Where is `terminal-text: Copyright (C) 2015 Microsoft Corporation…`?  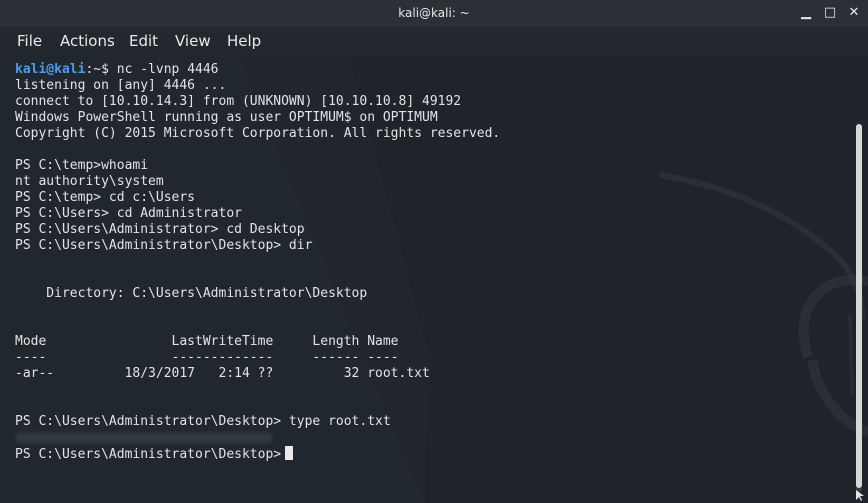
terminal-text: Copyright (C) 2015 Microsoft Corporation… is located at coordinates (258, 133).